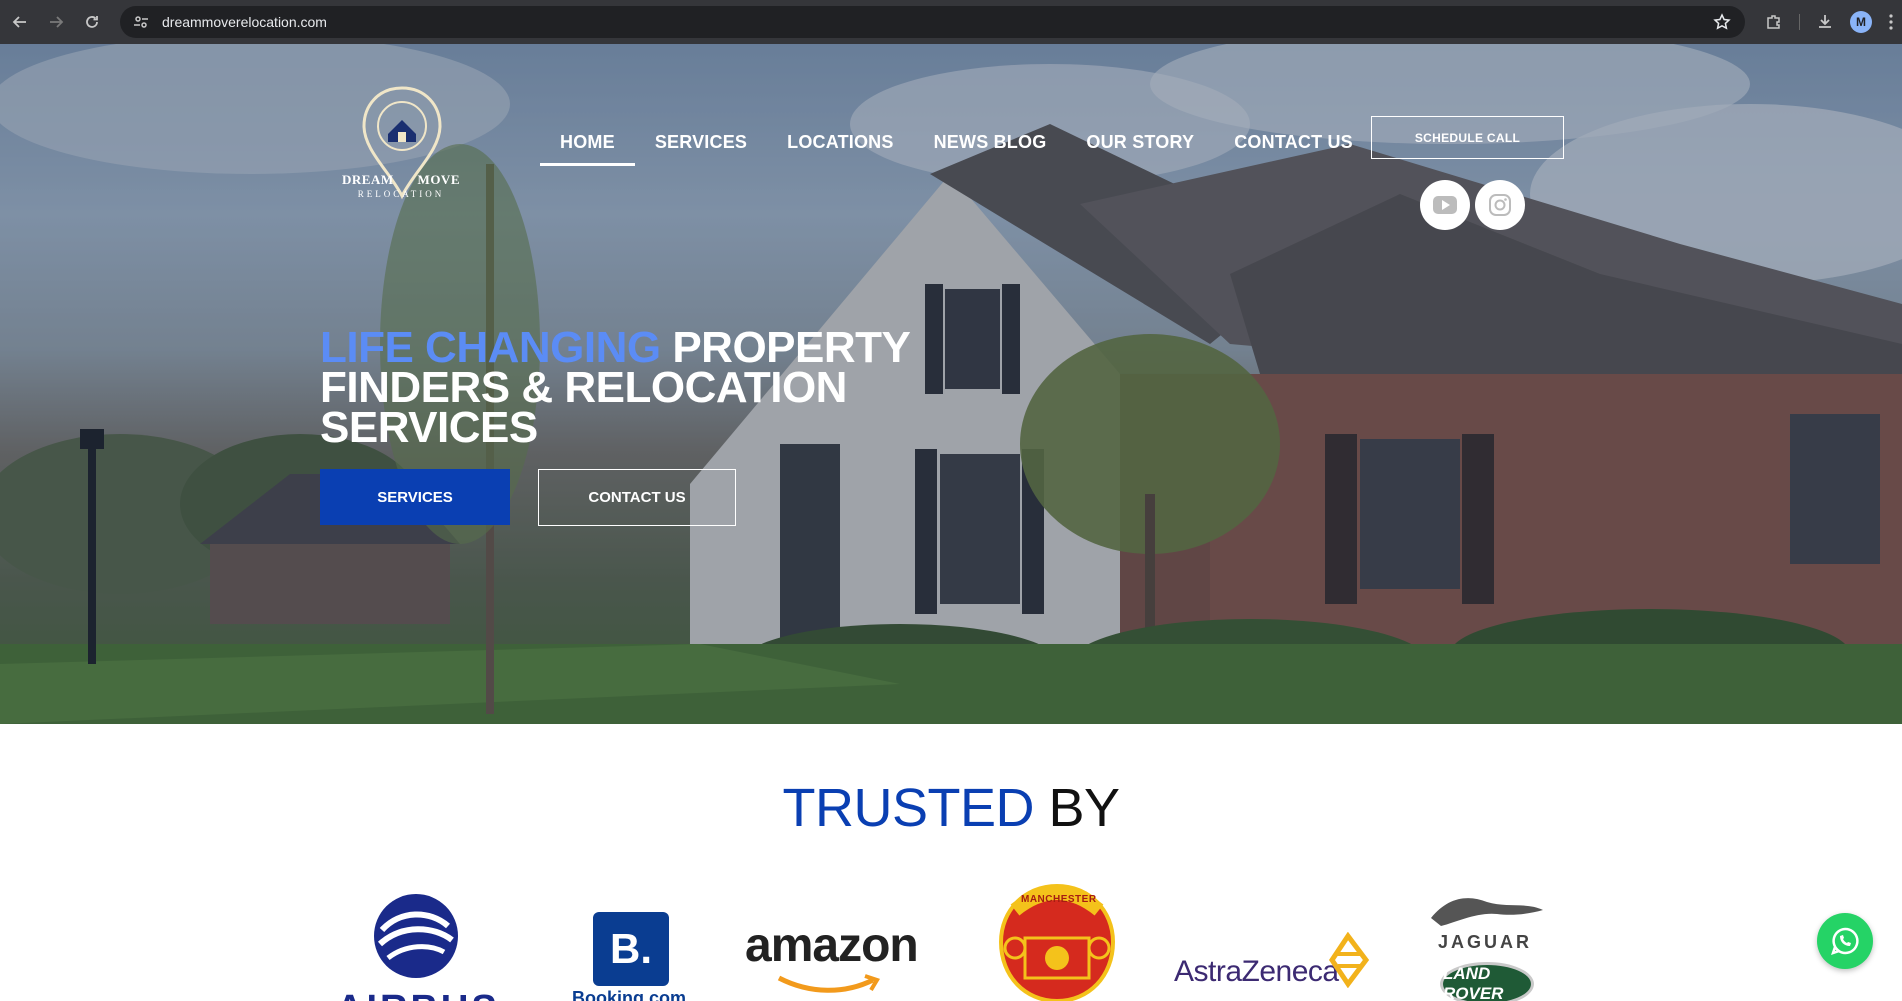  What do you see at coordinates (637, 497) in the screenshot?
I see `contact-us-button: CONTACT US` at bounding box center [637, 497].